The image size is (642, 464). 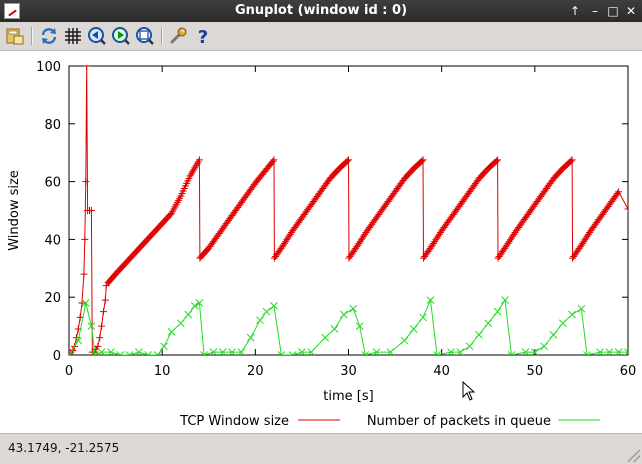 What do you see at coordinates (52, 183) in the screenshot?
I see `y-tick-label: 60` at bounding box center [52, 183].